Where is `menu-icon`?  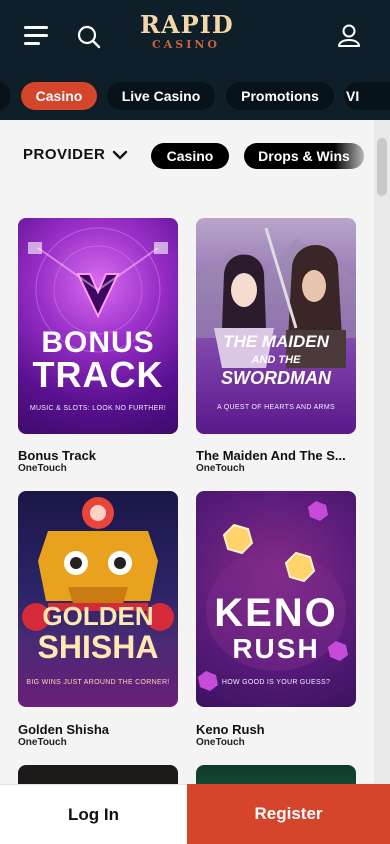
menu-icon is located at coordinates (37, 35).